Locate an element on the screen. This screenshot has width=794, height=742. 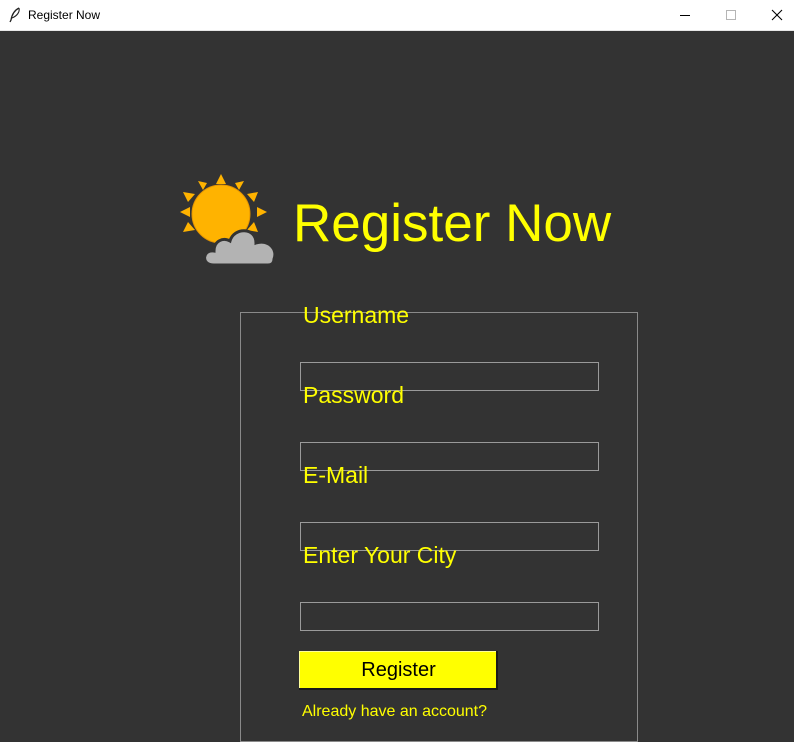
username-label: Username is located at coordinates (356, 315).